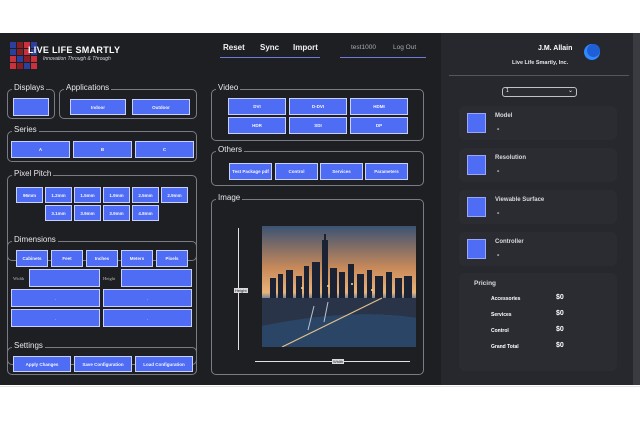  I want to click on others-title: Others, so click(230, 150).